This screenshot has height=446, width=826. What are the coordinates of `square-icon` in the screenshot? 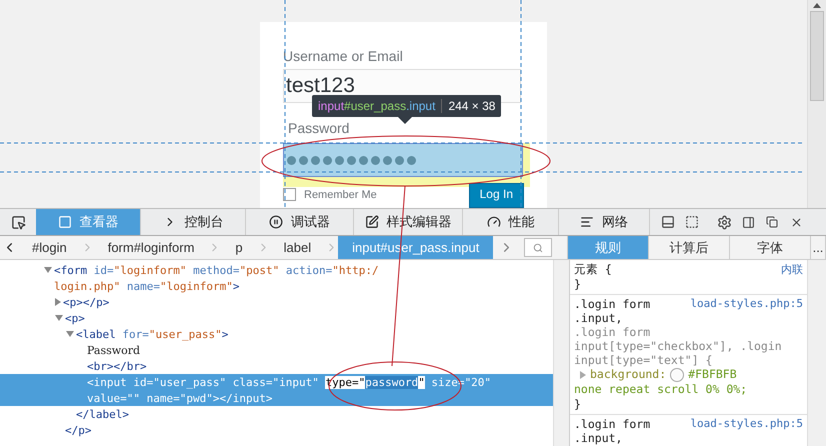 It's located at (65, 222).